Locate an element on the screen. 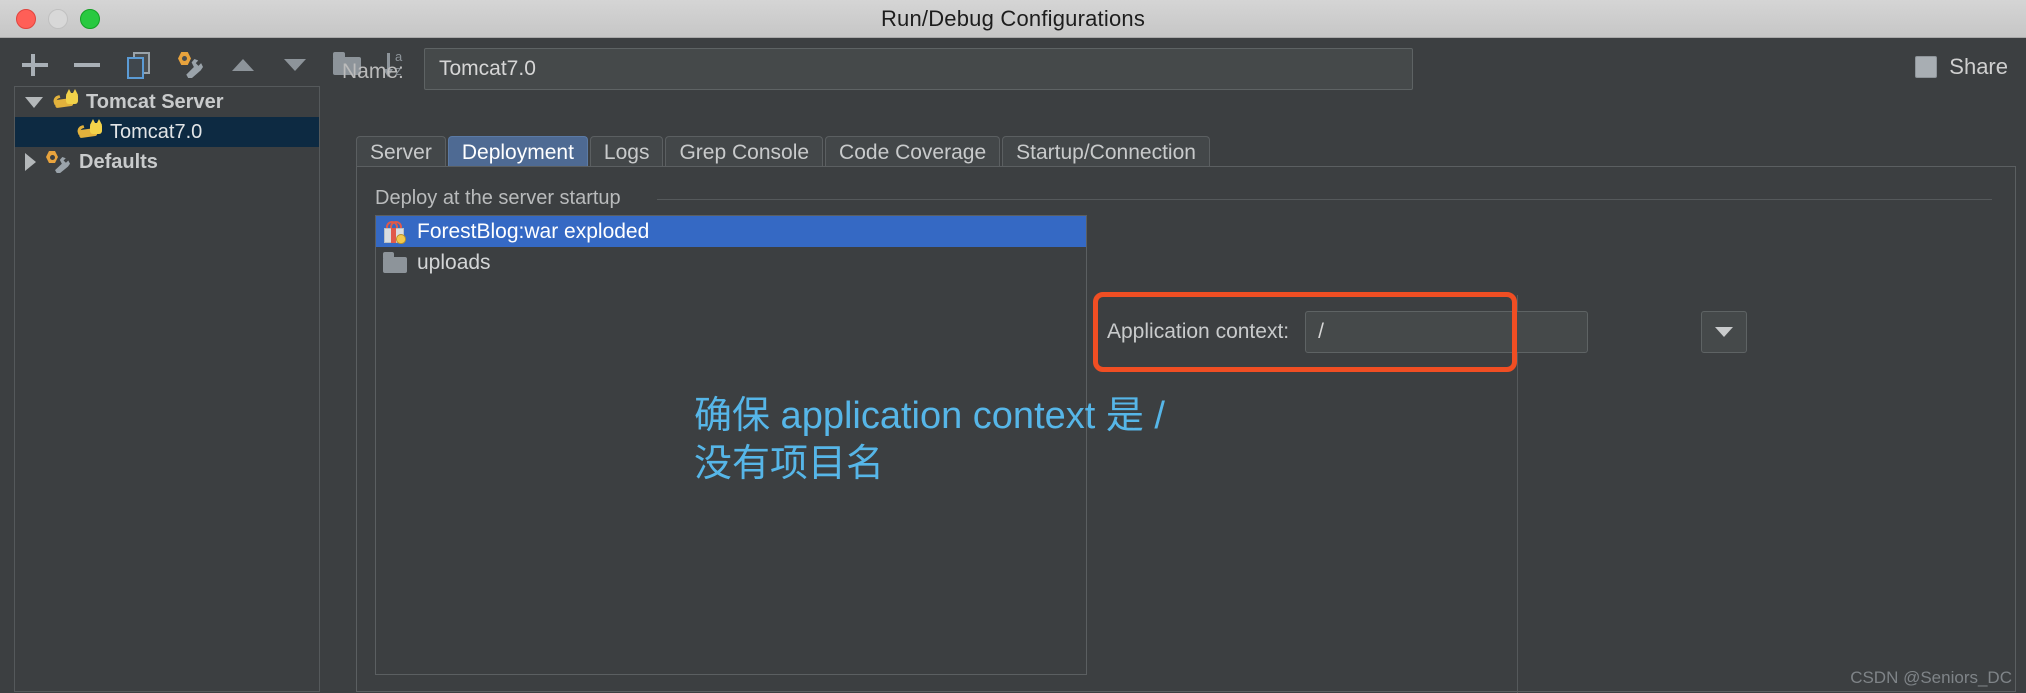  share-checkbox is located at coordinates (1926, 67).